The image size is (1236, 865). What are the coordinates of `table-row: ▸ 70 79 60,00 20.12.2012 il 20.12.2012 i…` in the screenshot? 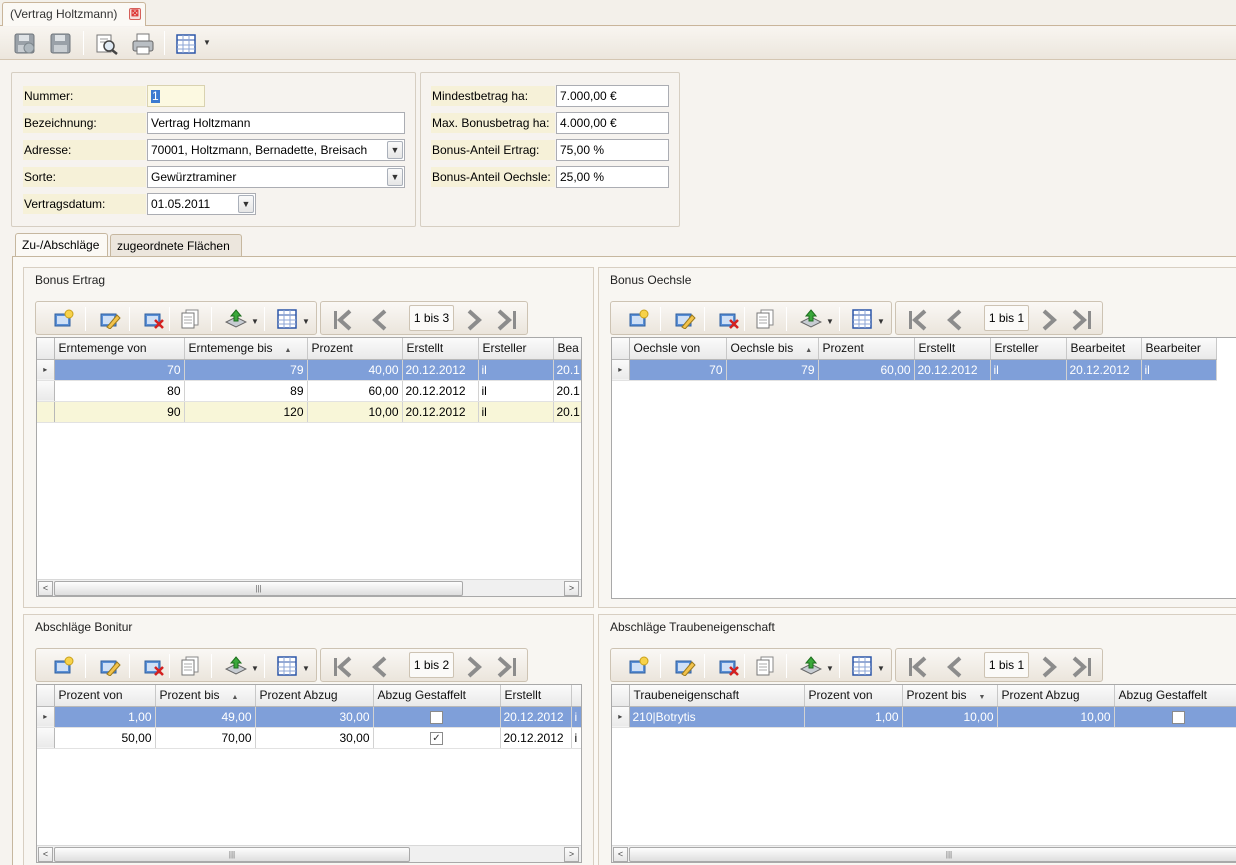 It's located at (914, 370).